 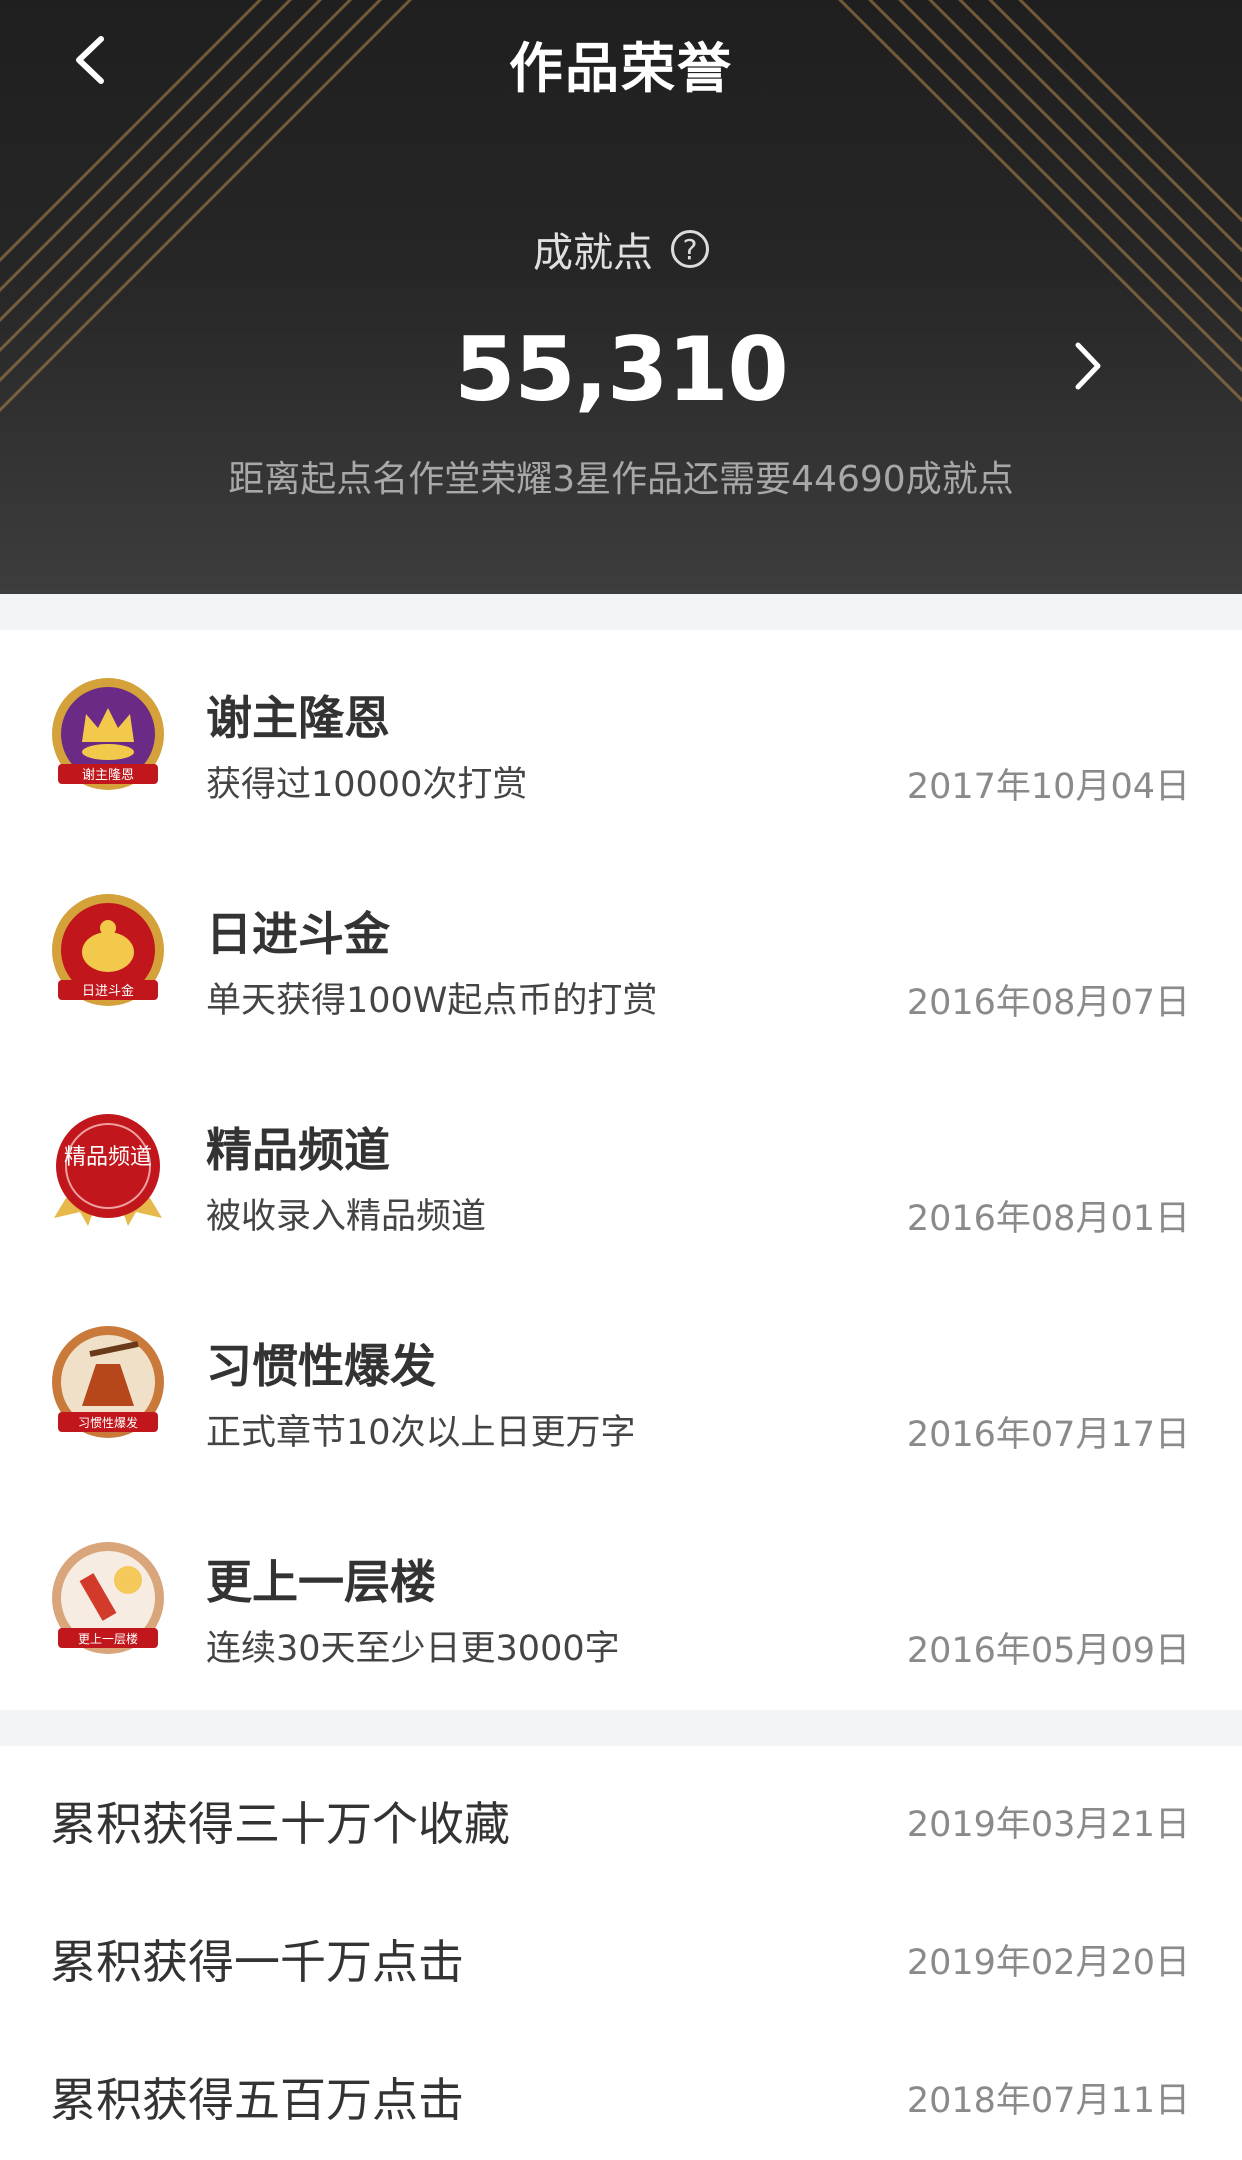 I want to click on honor-description: 单天获得100W起点币的打赏, so click(x=432, y=1001).